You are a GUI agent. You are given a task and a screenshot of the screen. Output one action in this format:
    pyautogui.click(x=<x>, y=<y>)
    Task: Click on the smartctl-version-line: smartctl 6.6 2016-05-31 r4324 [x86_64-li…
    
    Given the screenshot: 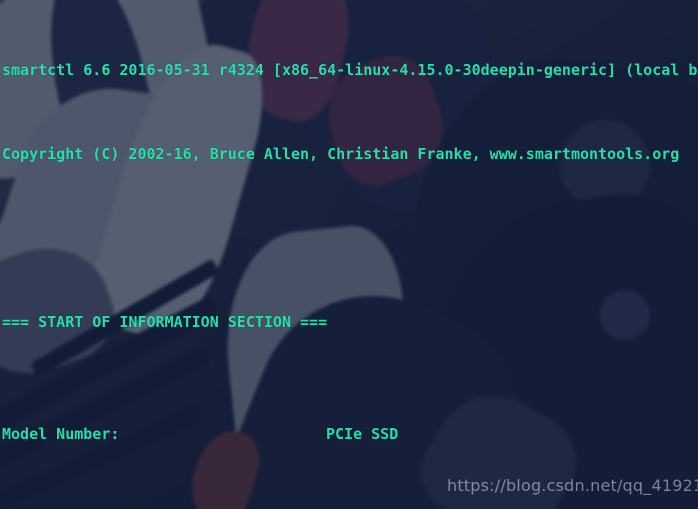 What is the action you would take?
    pyautogui.click(x=350, y=70)
    